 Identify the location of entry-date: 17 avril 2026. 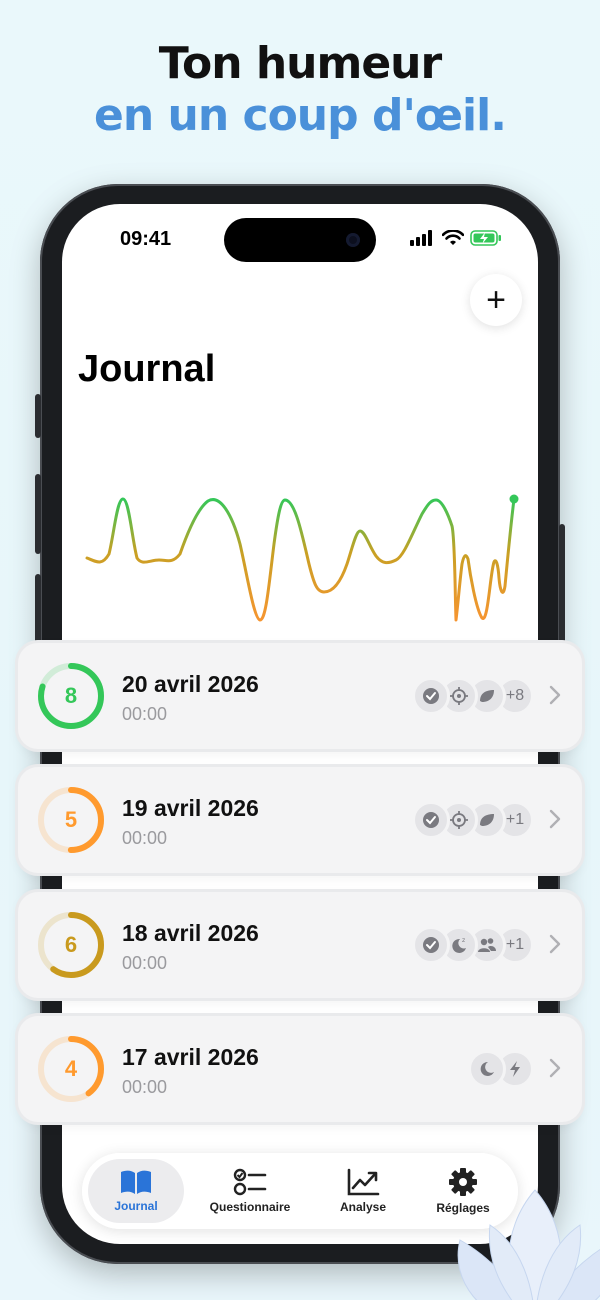
(190, 1057).